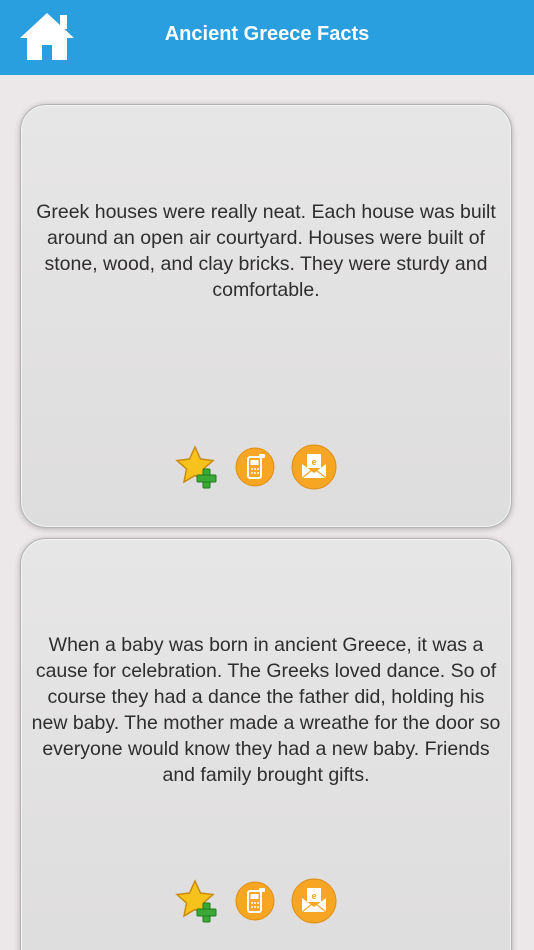 The width and height of the screenshot is (534, 950). I want to click on top-navigation-bar: Ancient Greece Facts, so click(267, 37).